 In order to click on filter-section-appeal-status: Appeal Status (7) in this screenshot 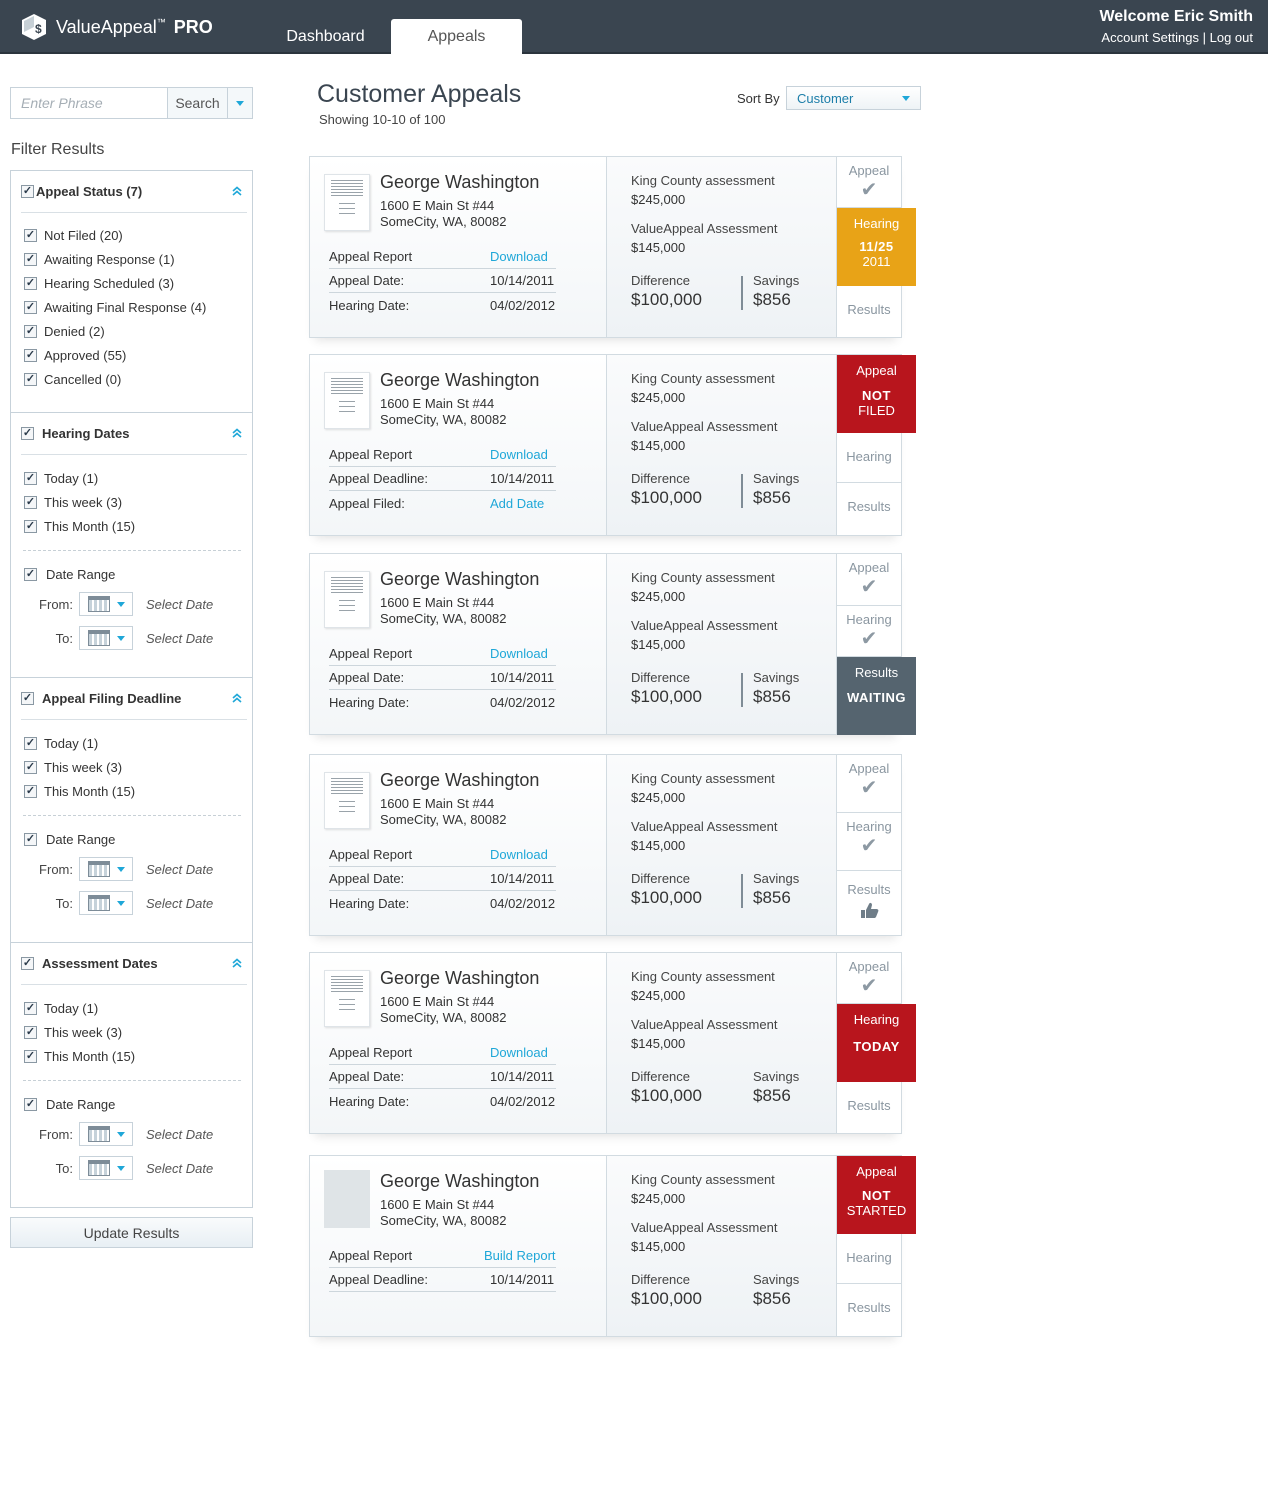, I will do `click(134, 192)`.